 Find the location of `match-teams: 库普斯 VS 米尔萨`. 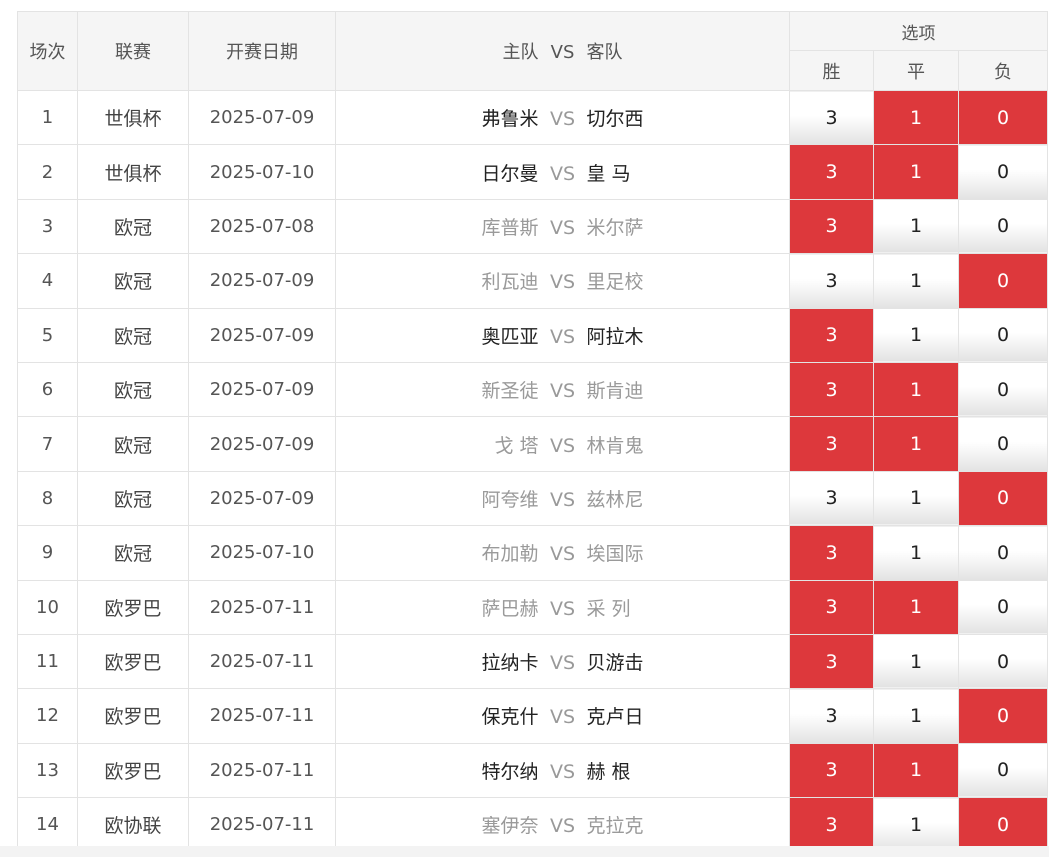

match-teams: 库普斯 VS 米尔萨 is located at coordinates (562, 226).